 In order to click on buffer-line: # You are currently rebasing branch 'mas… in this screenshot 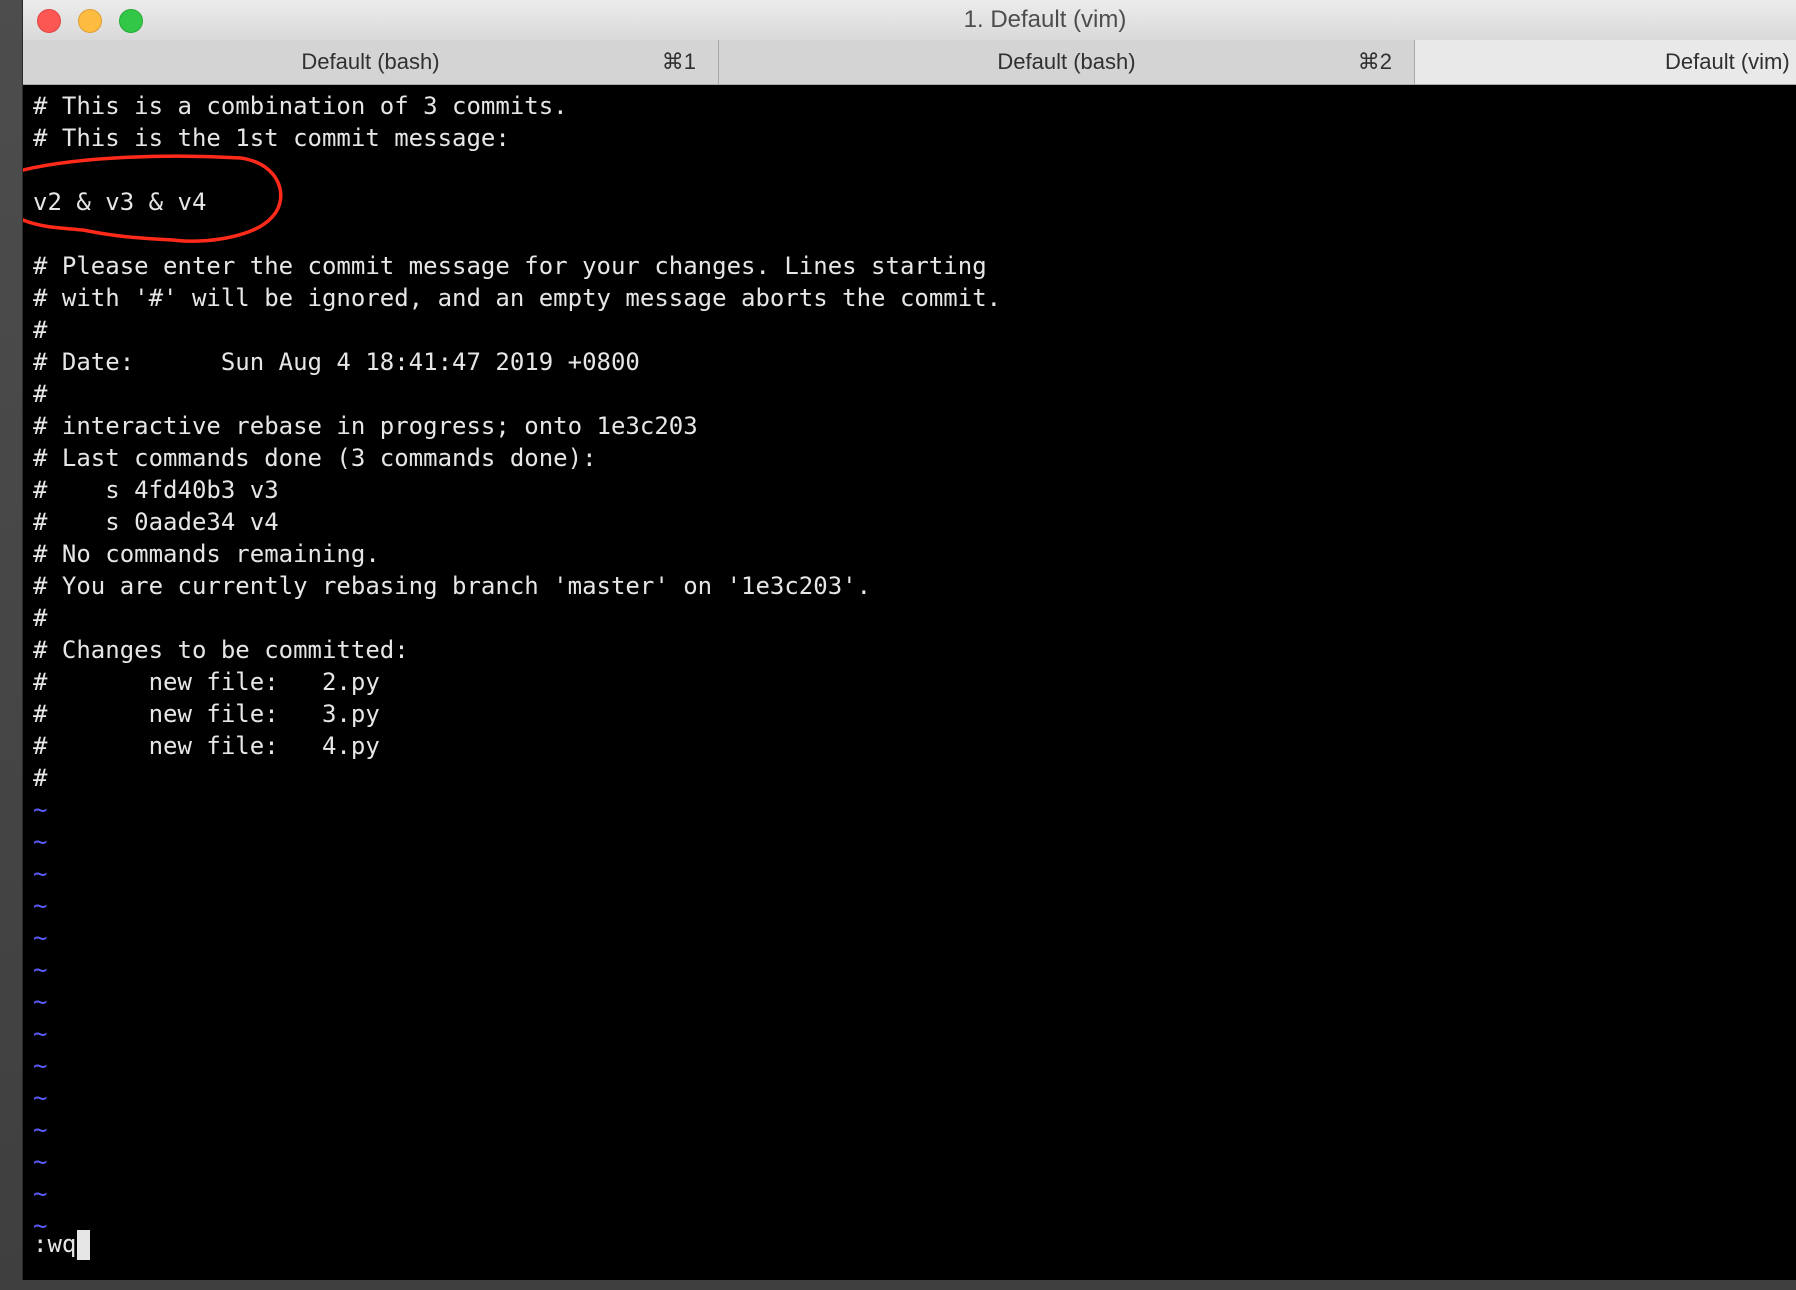, I will do `click(452, 586)`.